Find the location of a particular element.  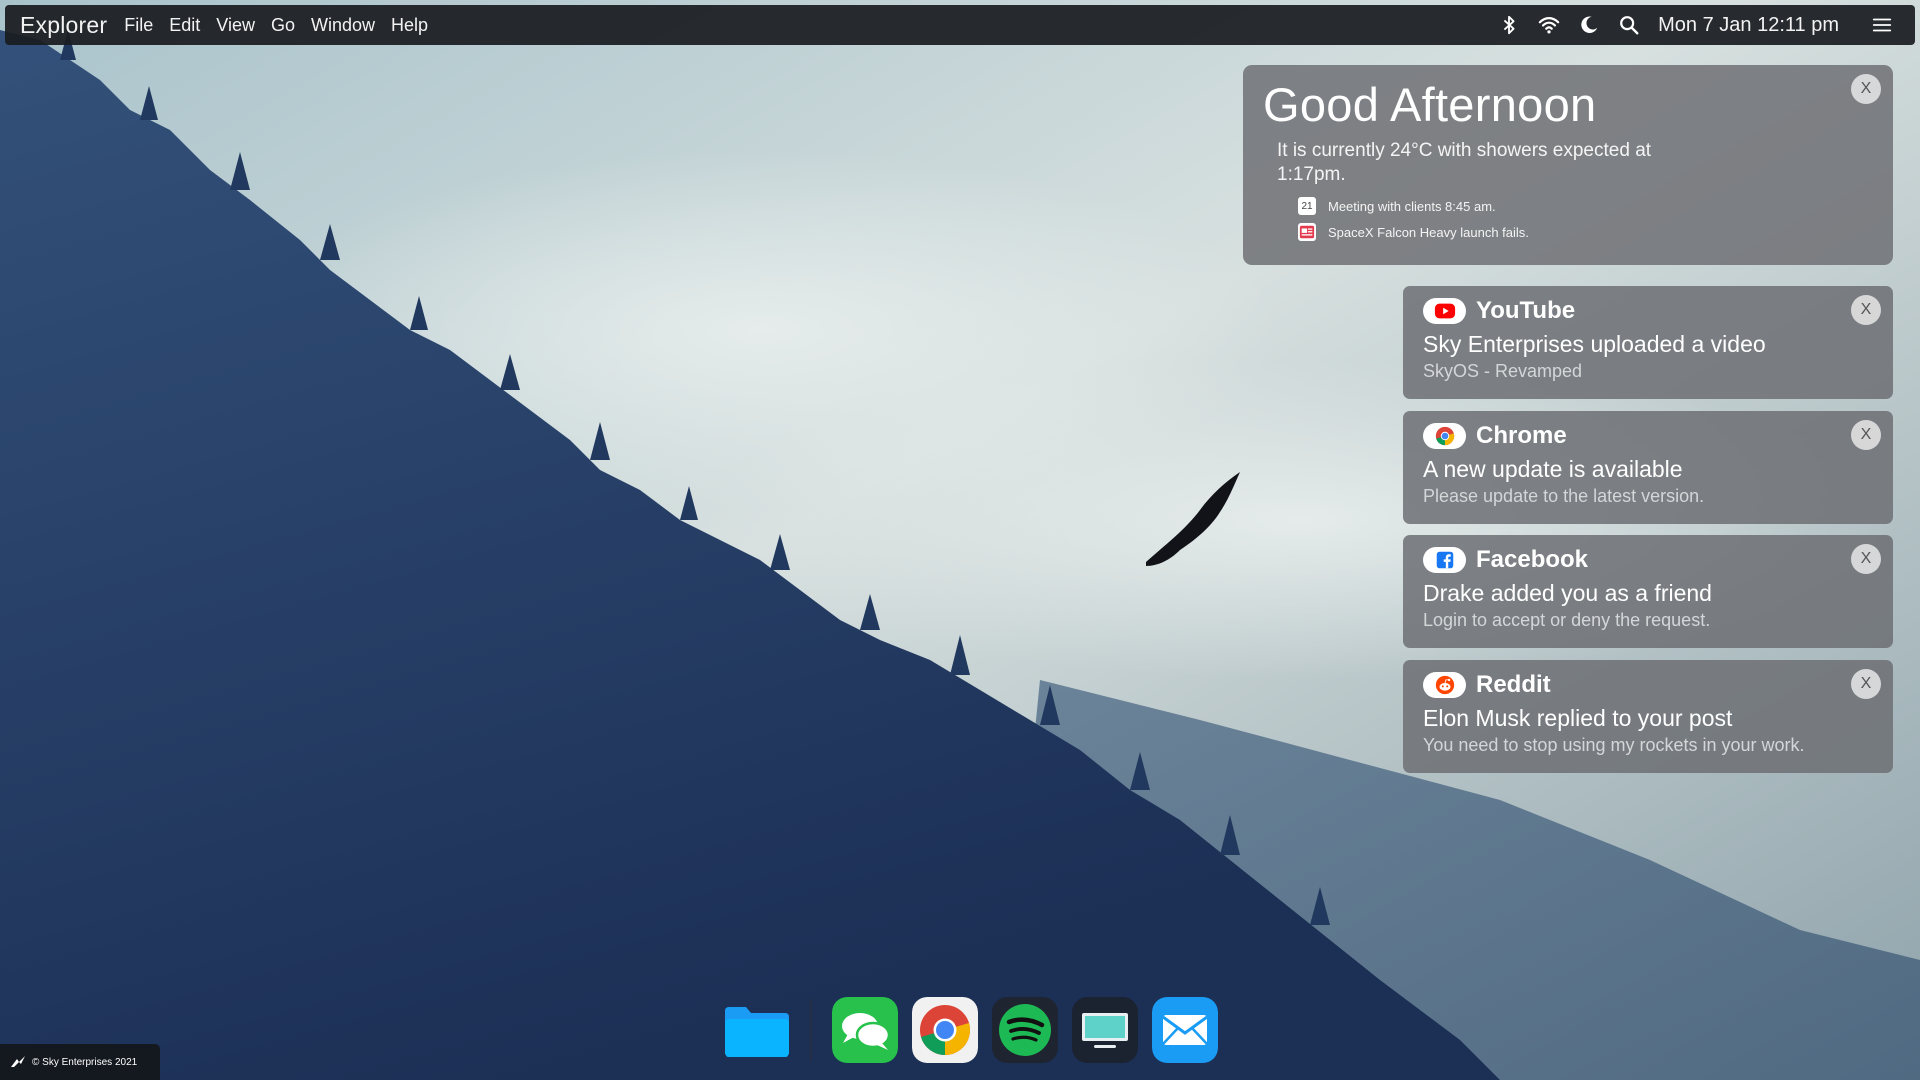

messages-icon is located at coordinates (865, 1030).